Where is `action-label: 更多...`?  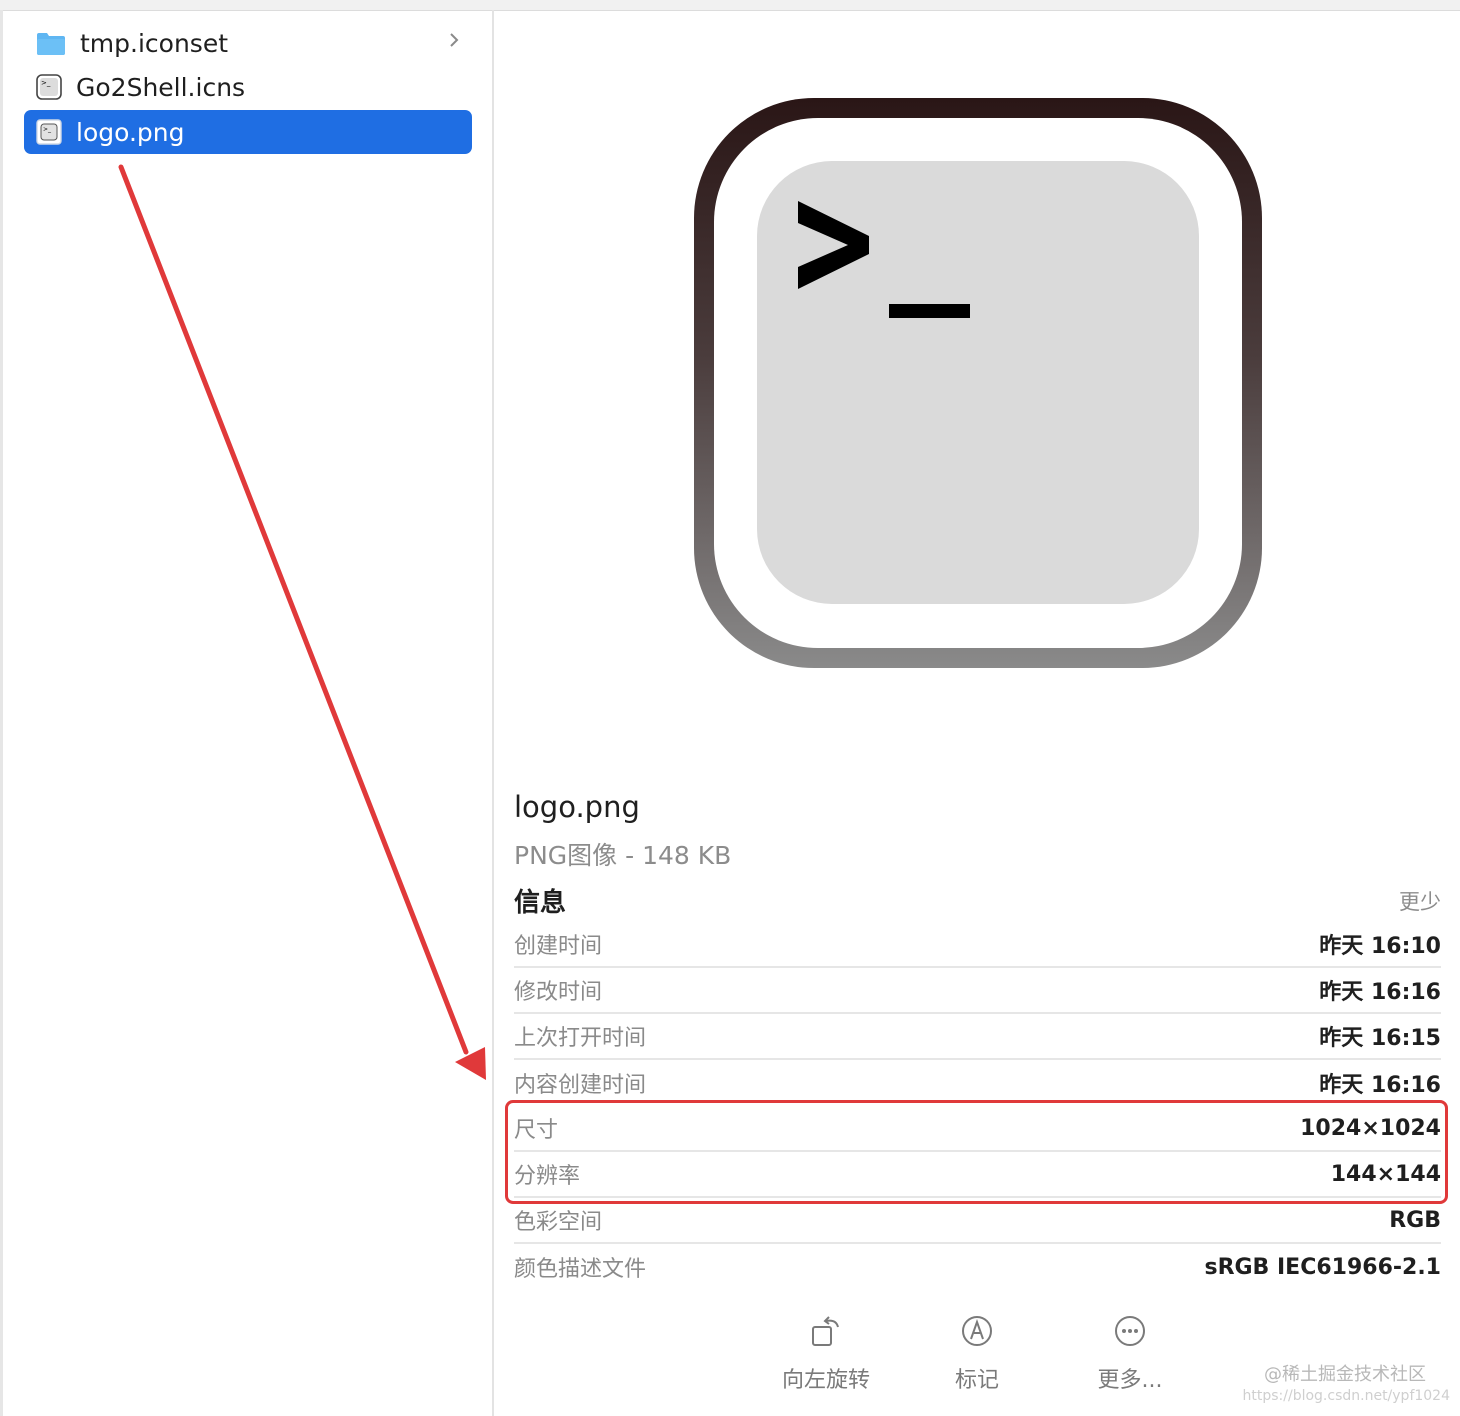
action-label: 更多... is located at coordinates (1130, 1380).